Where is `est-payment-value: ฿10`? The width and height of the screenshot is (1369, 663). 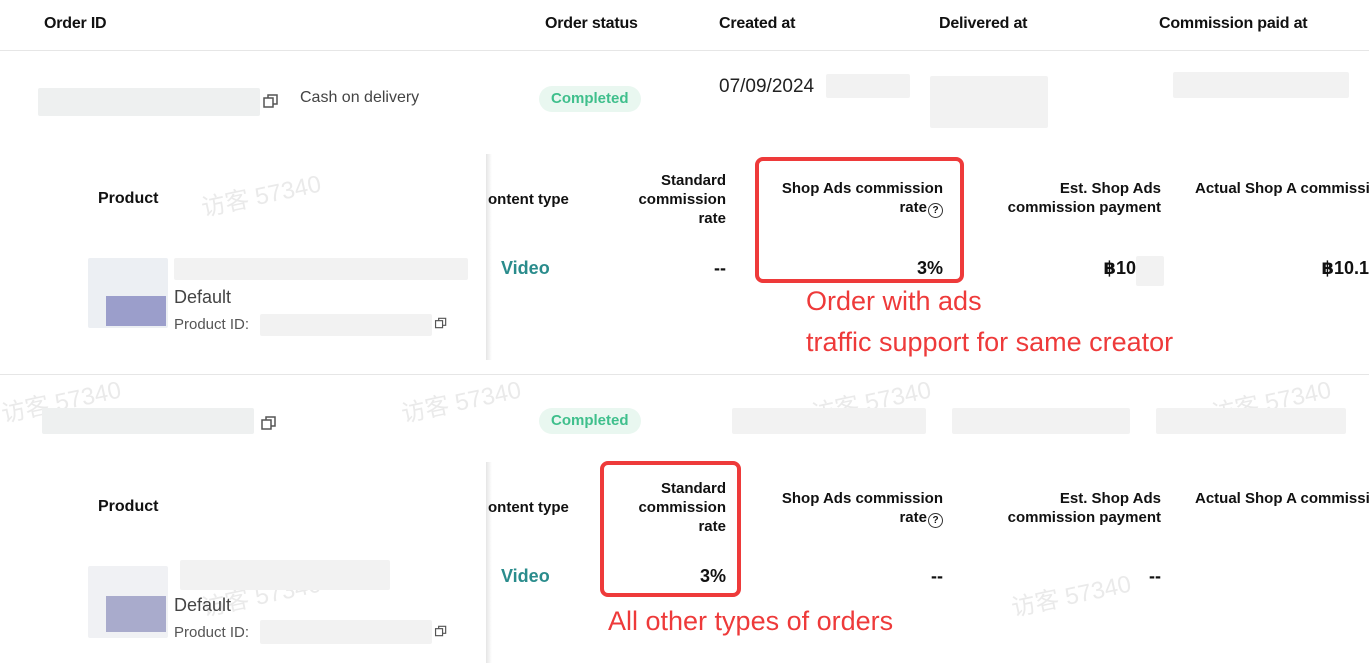 est-payment-value: ฿10 is located at coordinates (1119, 268).